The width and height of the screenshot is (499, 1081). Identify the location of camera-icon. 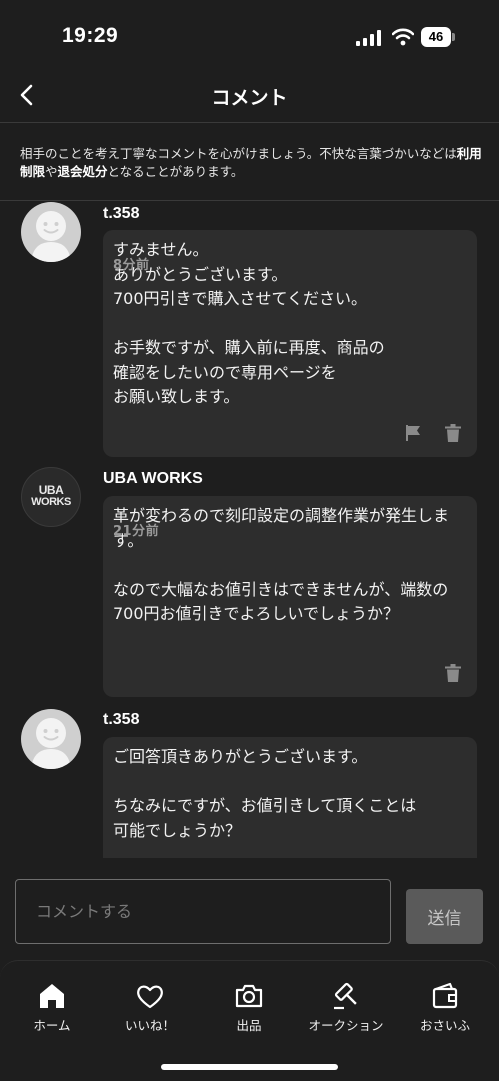
(249, 996).